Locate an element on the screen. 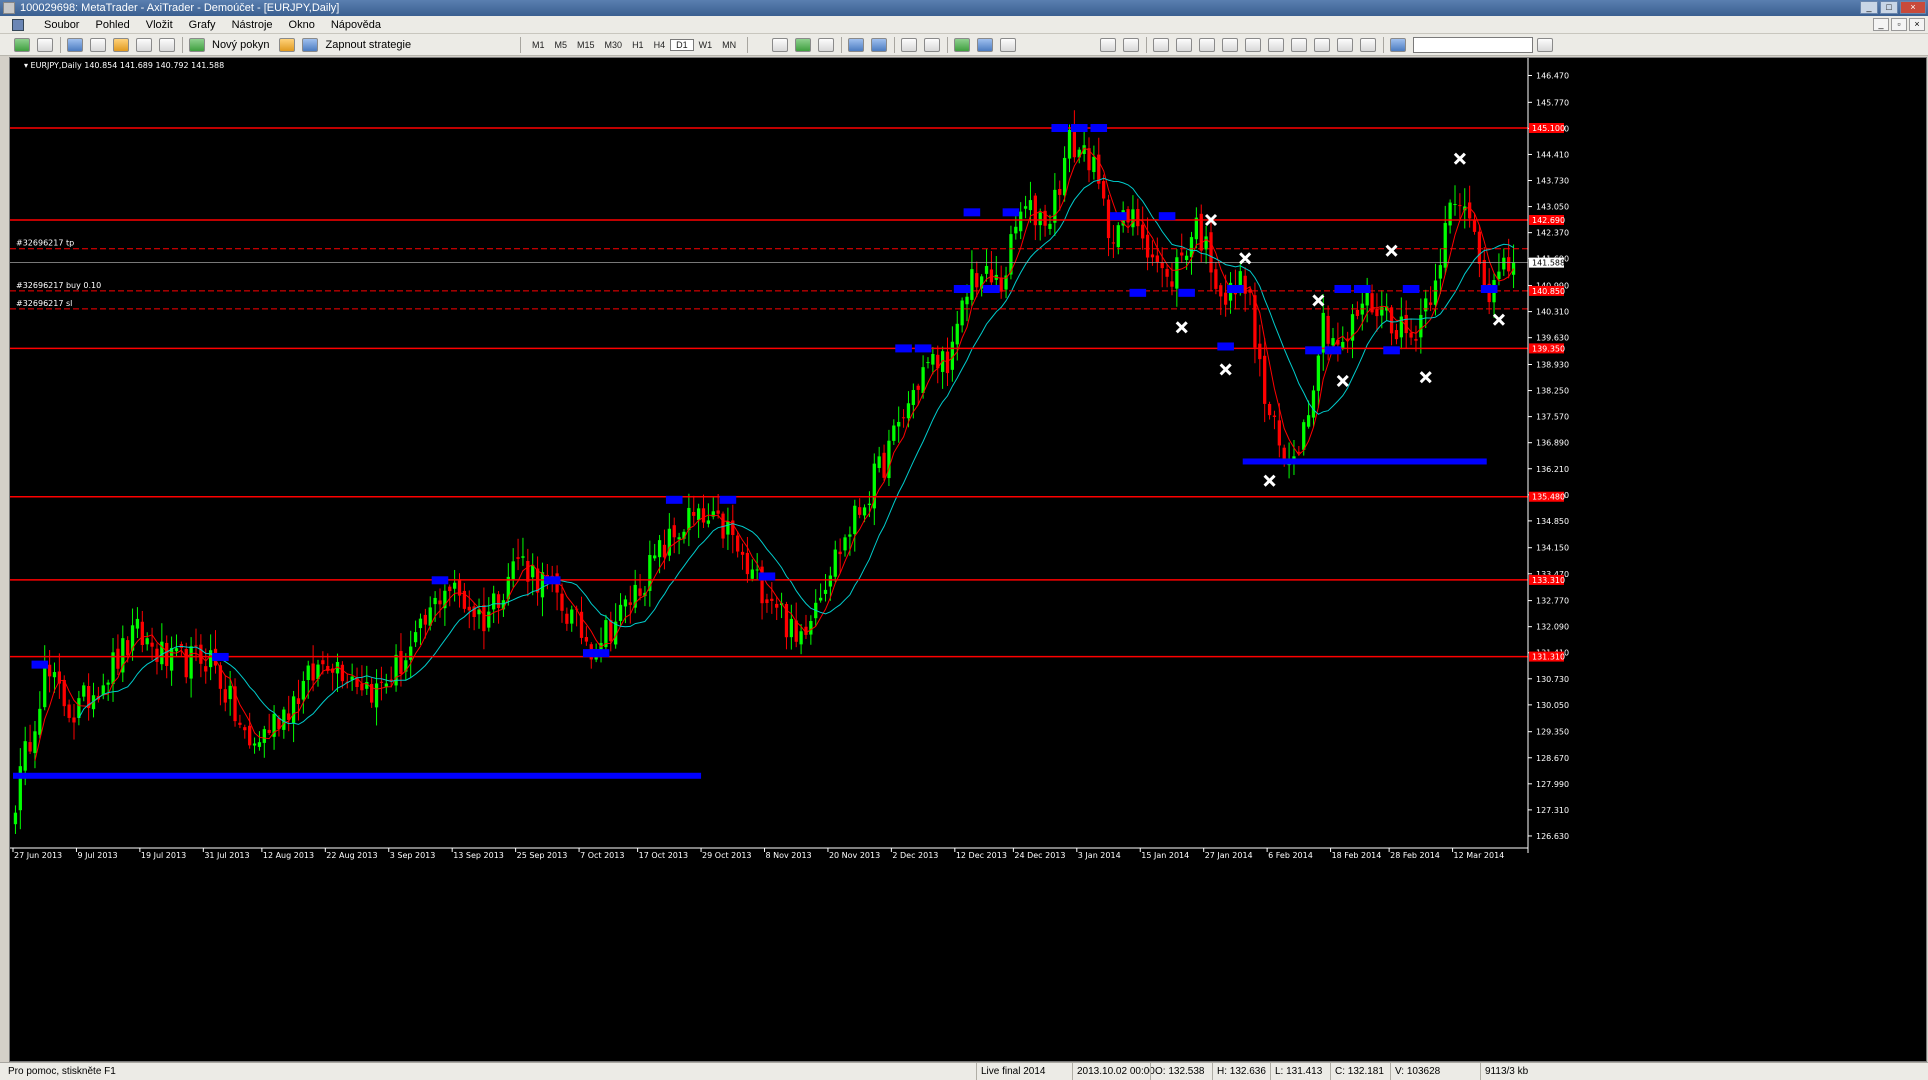  trendline-icon is located at coordinates (1207, 45).